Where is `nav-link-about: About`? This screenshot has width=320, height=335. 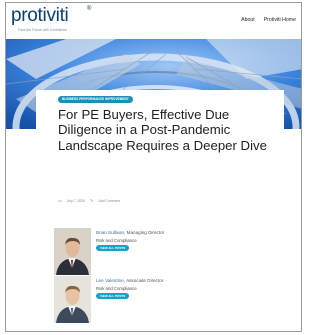 nav-link-about: About is located at coordinates (248, 20).